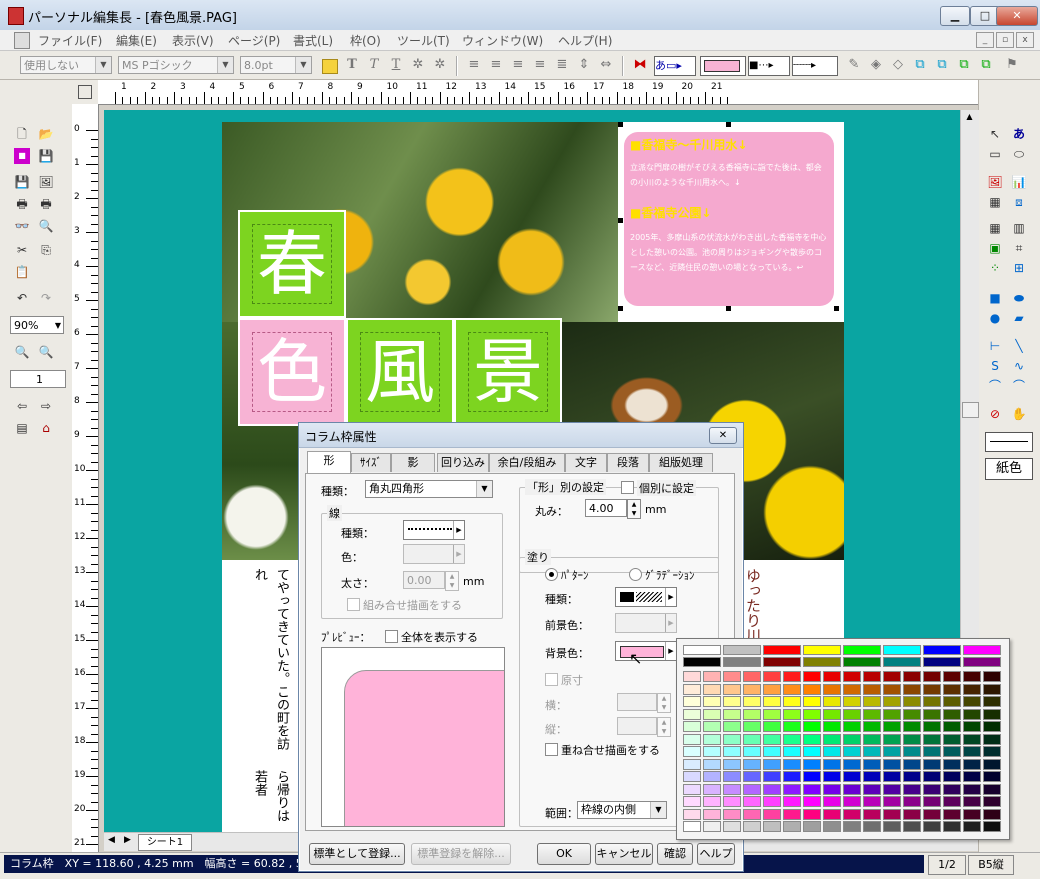  What do you see at coordinates (562, 65) in the screenshot?
I see `distribute-icon: ≣` at bounding box center [562, 65].